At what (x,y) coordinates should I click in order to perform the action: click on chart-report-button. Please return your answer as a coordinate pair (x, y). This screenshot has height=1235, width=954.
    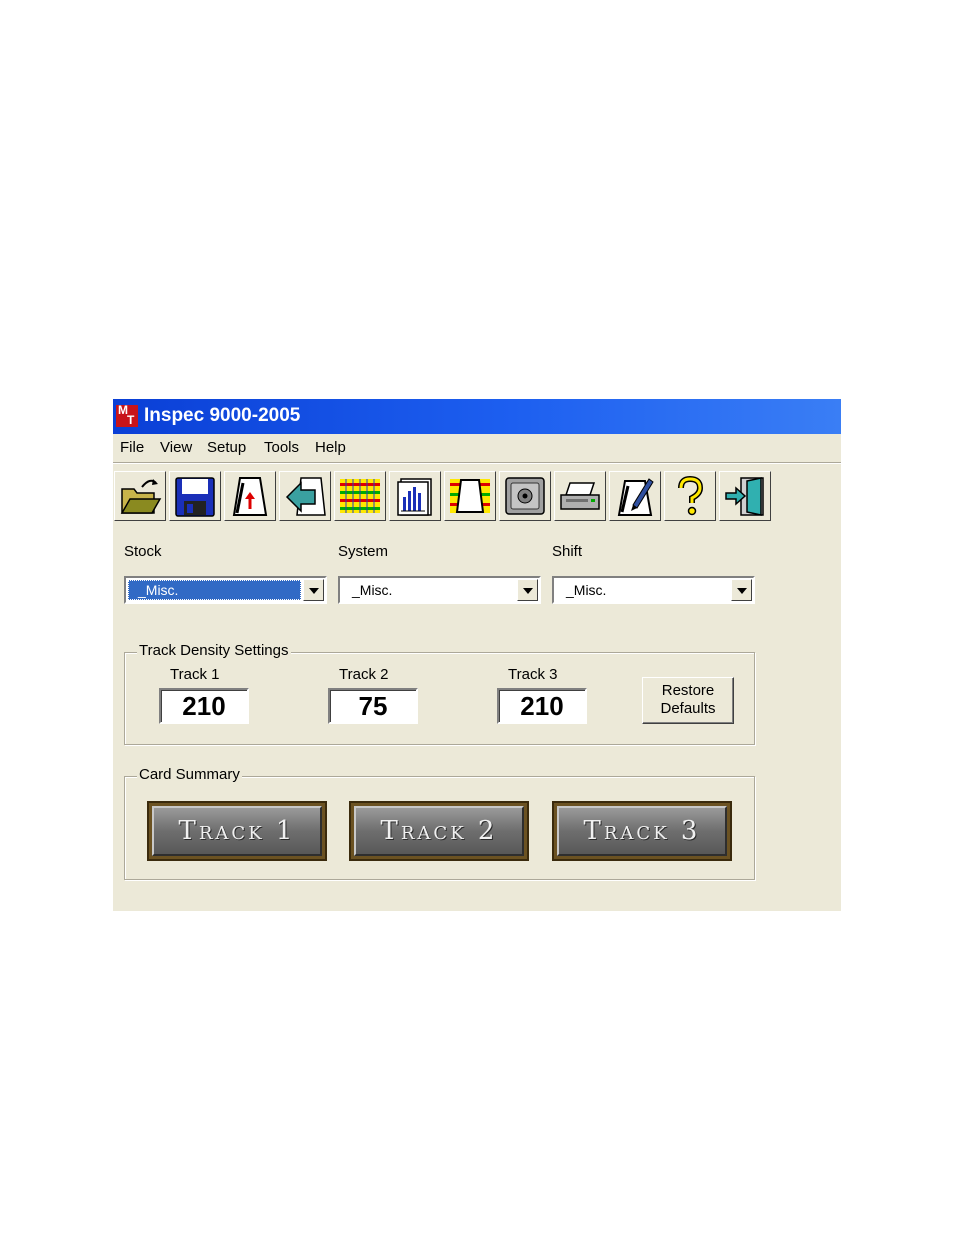
    Looking at the image, I should click on (415, 496).